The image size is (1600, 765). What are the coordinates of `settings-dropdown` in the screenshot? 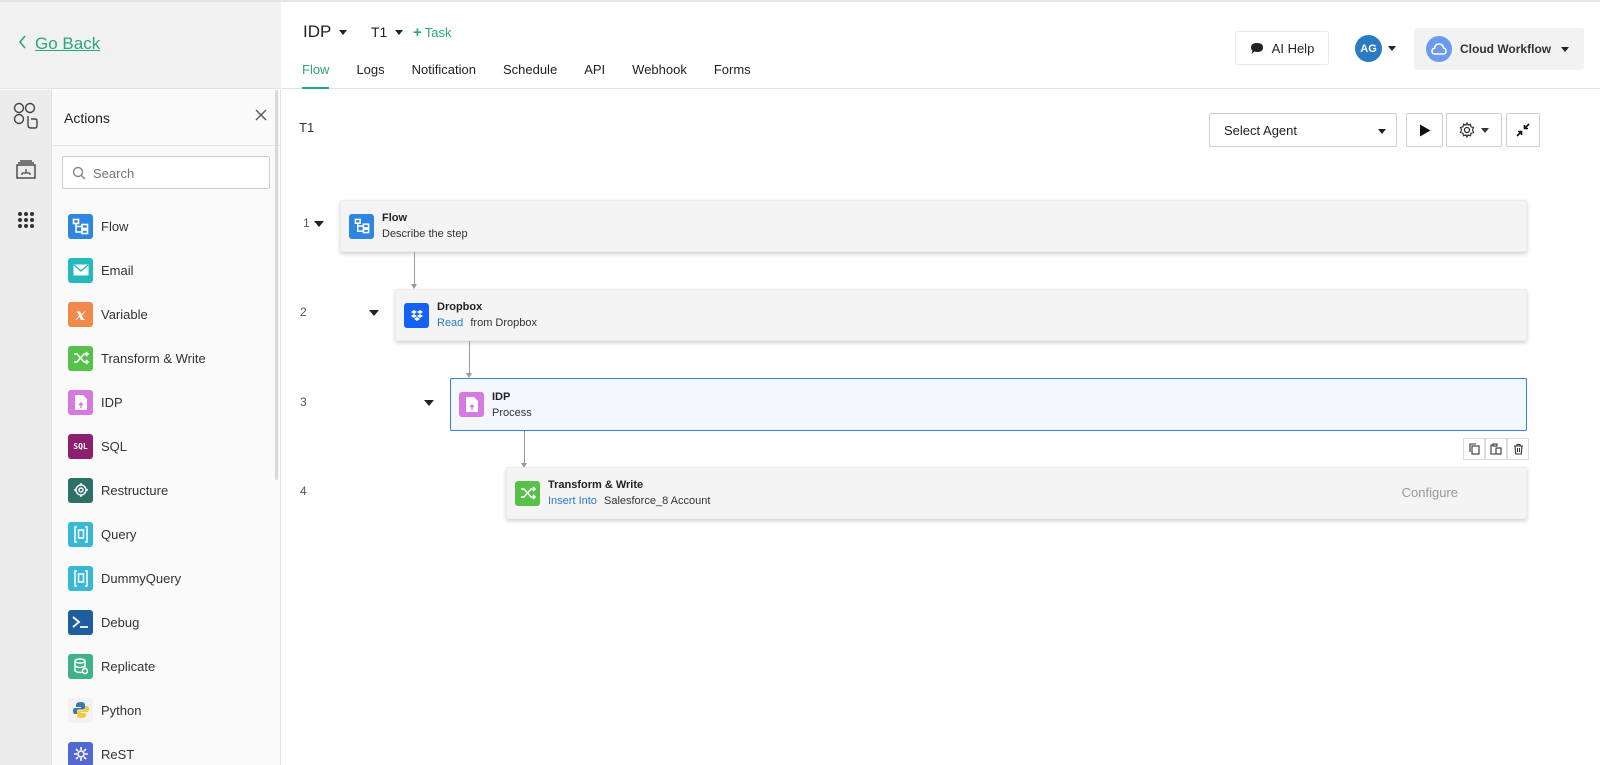 It's located at (1474, 130).